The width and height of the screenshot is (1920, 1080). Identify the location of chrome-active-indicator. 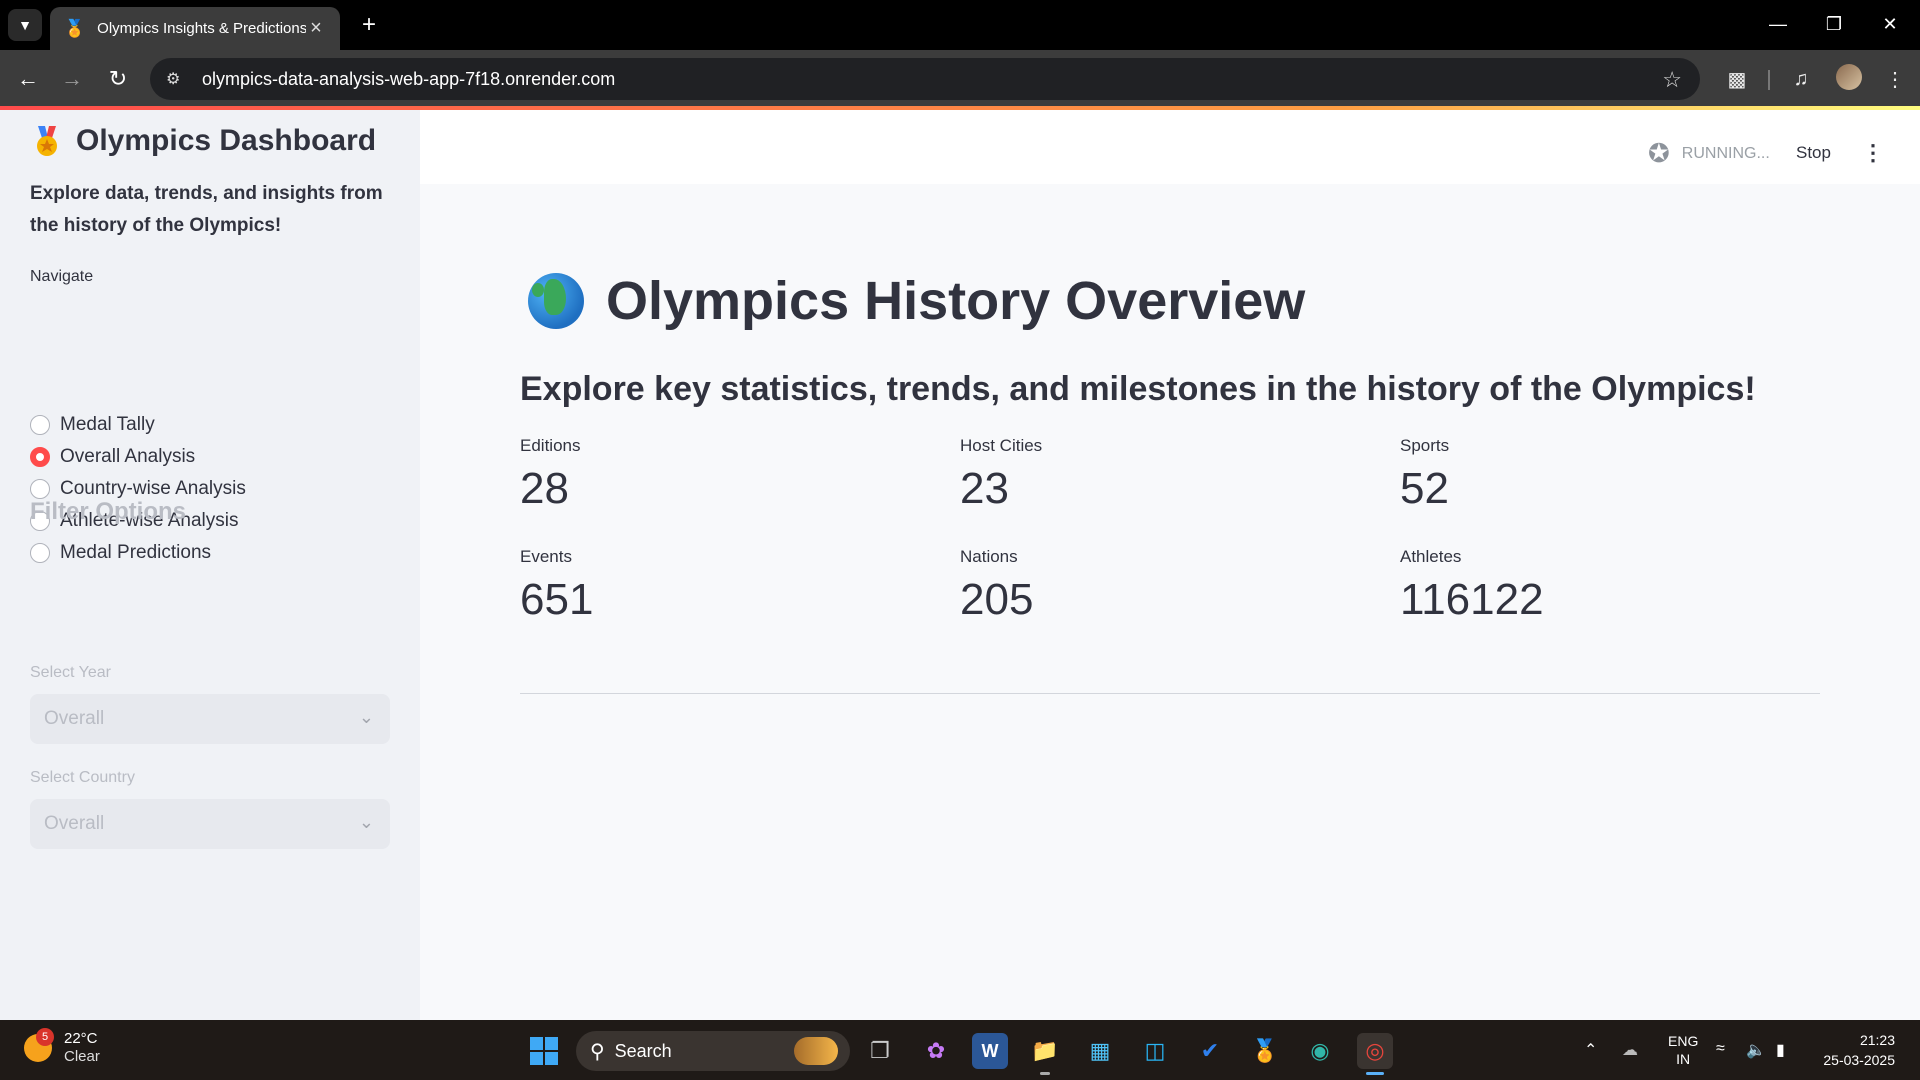
(1375, 1073).